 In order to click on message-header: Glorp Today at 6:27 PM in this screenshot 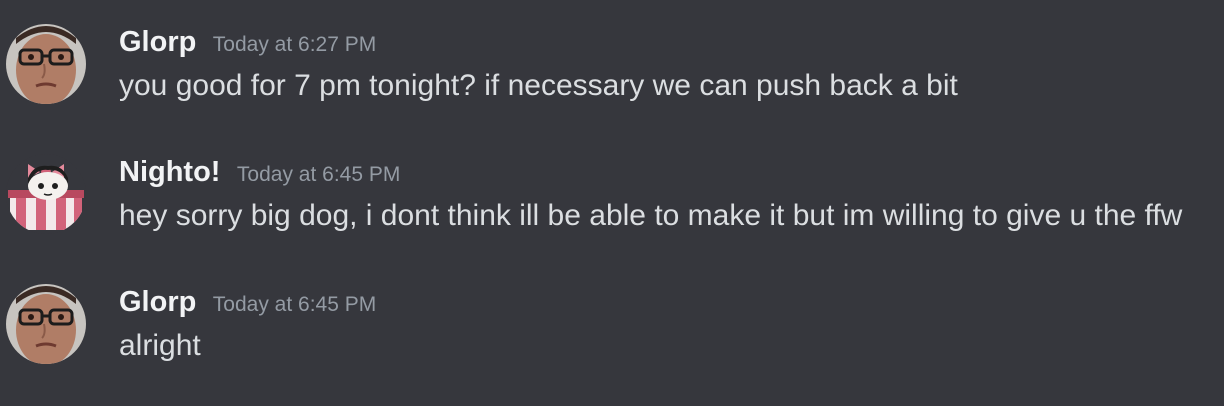, I will do `click(247, 44)`.